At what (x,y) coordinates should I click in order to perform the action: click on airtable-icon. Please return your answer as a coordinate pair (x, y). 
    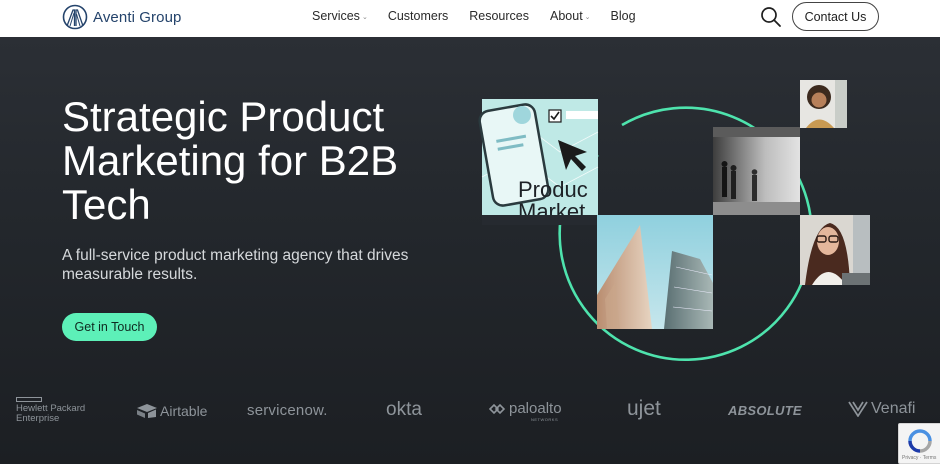
    Looking at the image, I should click on (147, 411).